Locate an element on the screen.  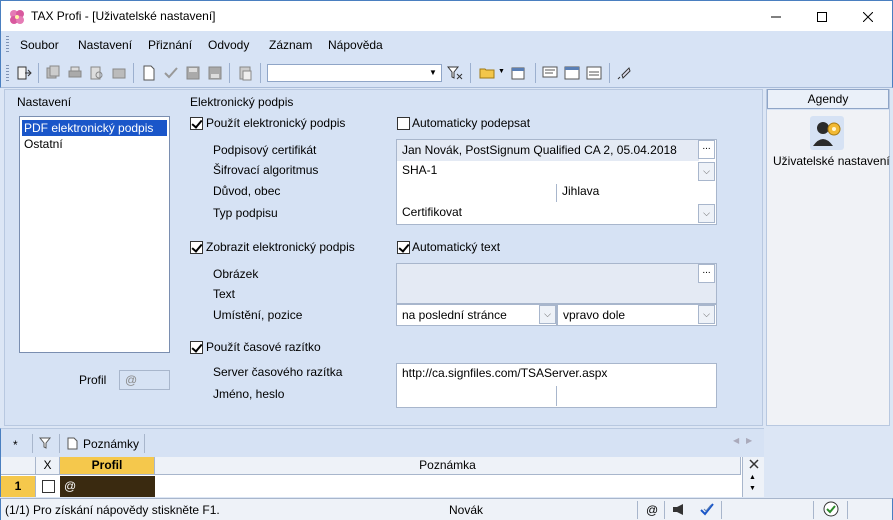
scroll-up-icon: ▲ is located at coordinates (752, 477).